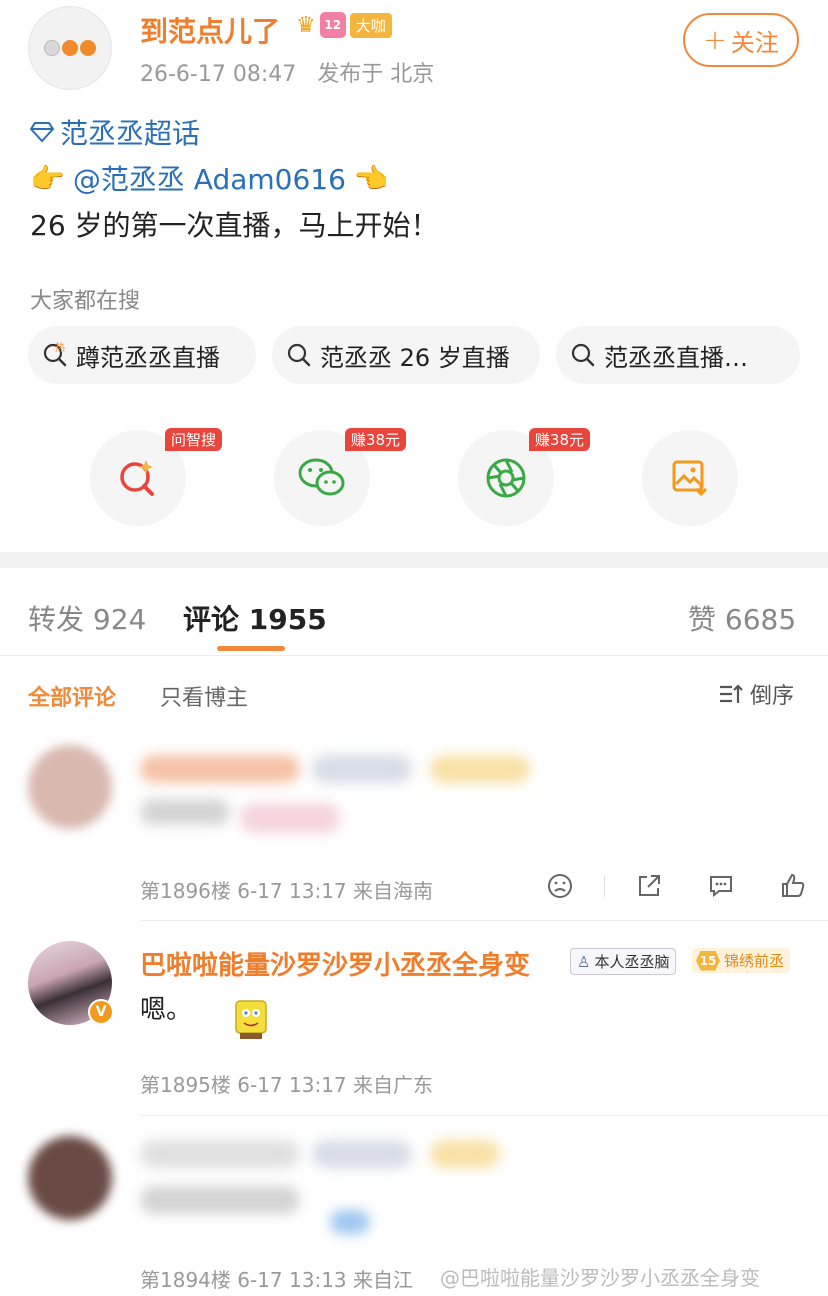 The width and height of the screenshot is (828, 1296). Describe the element at coordinates (218, 74) in the screenshot. I see `post-timestamp: 26-6-17 08:47` at that location.